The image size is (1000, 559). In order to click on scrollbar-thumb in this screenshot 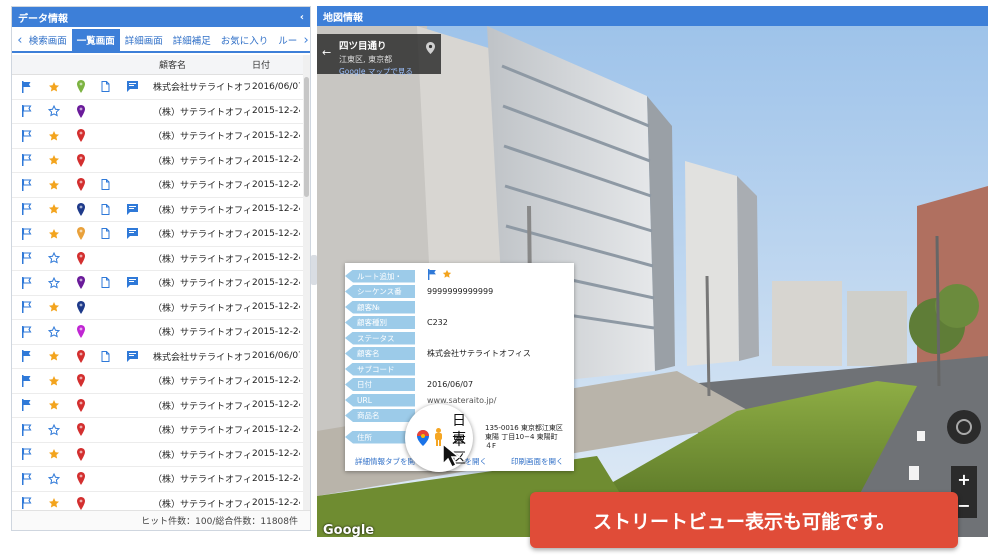, I will do `click(306, 137)`.